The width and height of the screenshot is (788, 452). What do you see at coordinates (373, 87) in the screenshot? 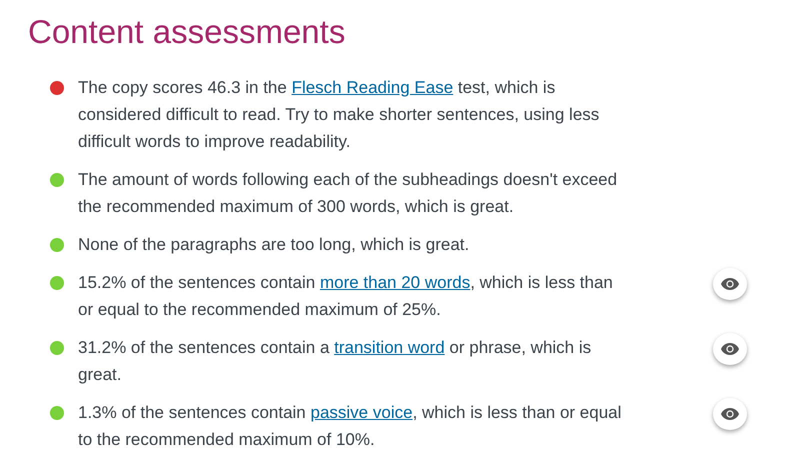
I see `text-link: Flesch Reading Ease` at bounding box center [373, 87].